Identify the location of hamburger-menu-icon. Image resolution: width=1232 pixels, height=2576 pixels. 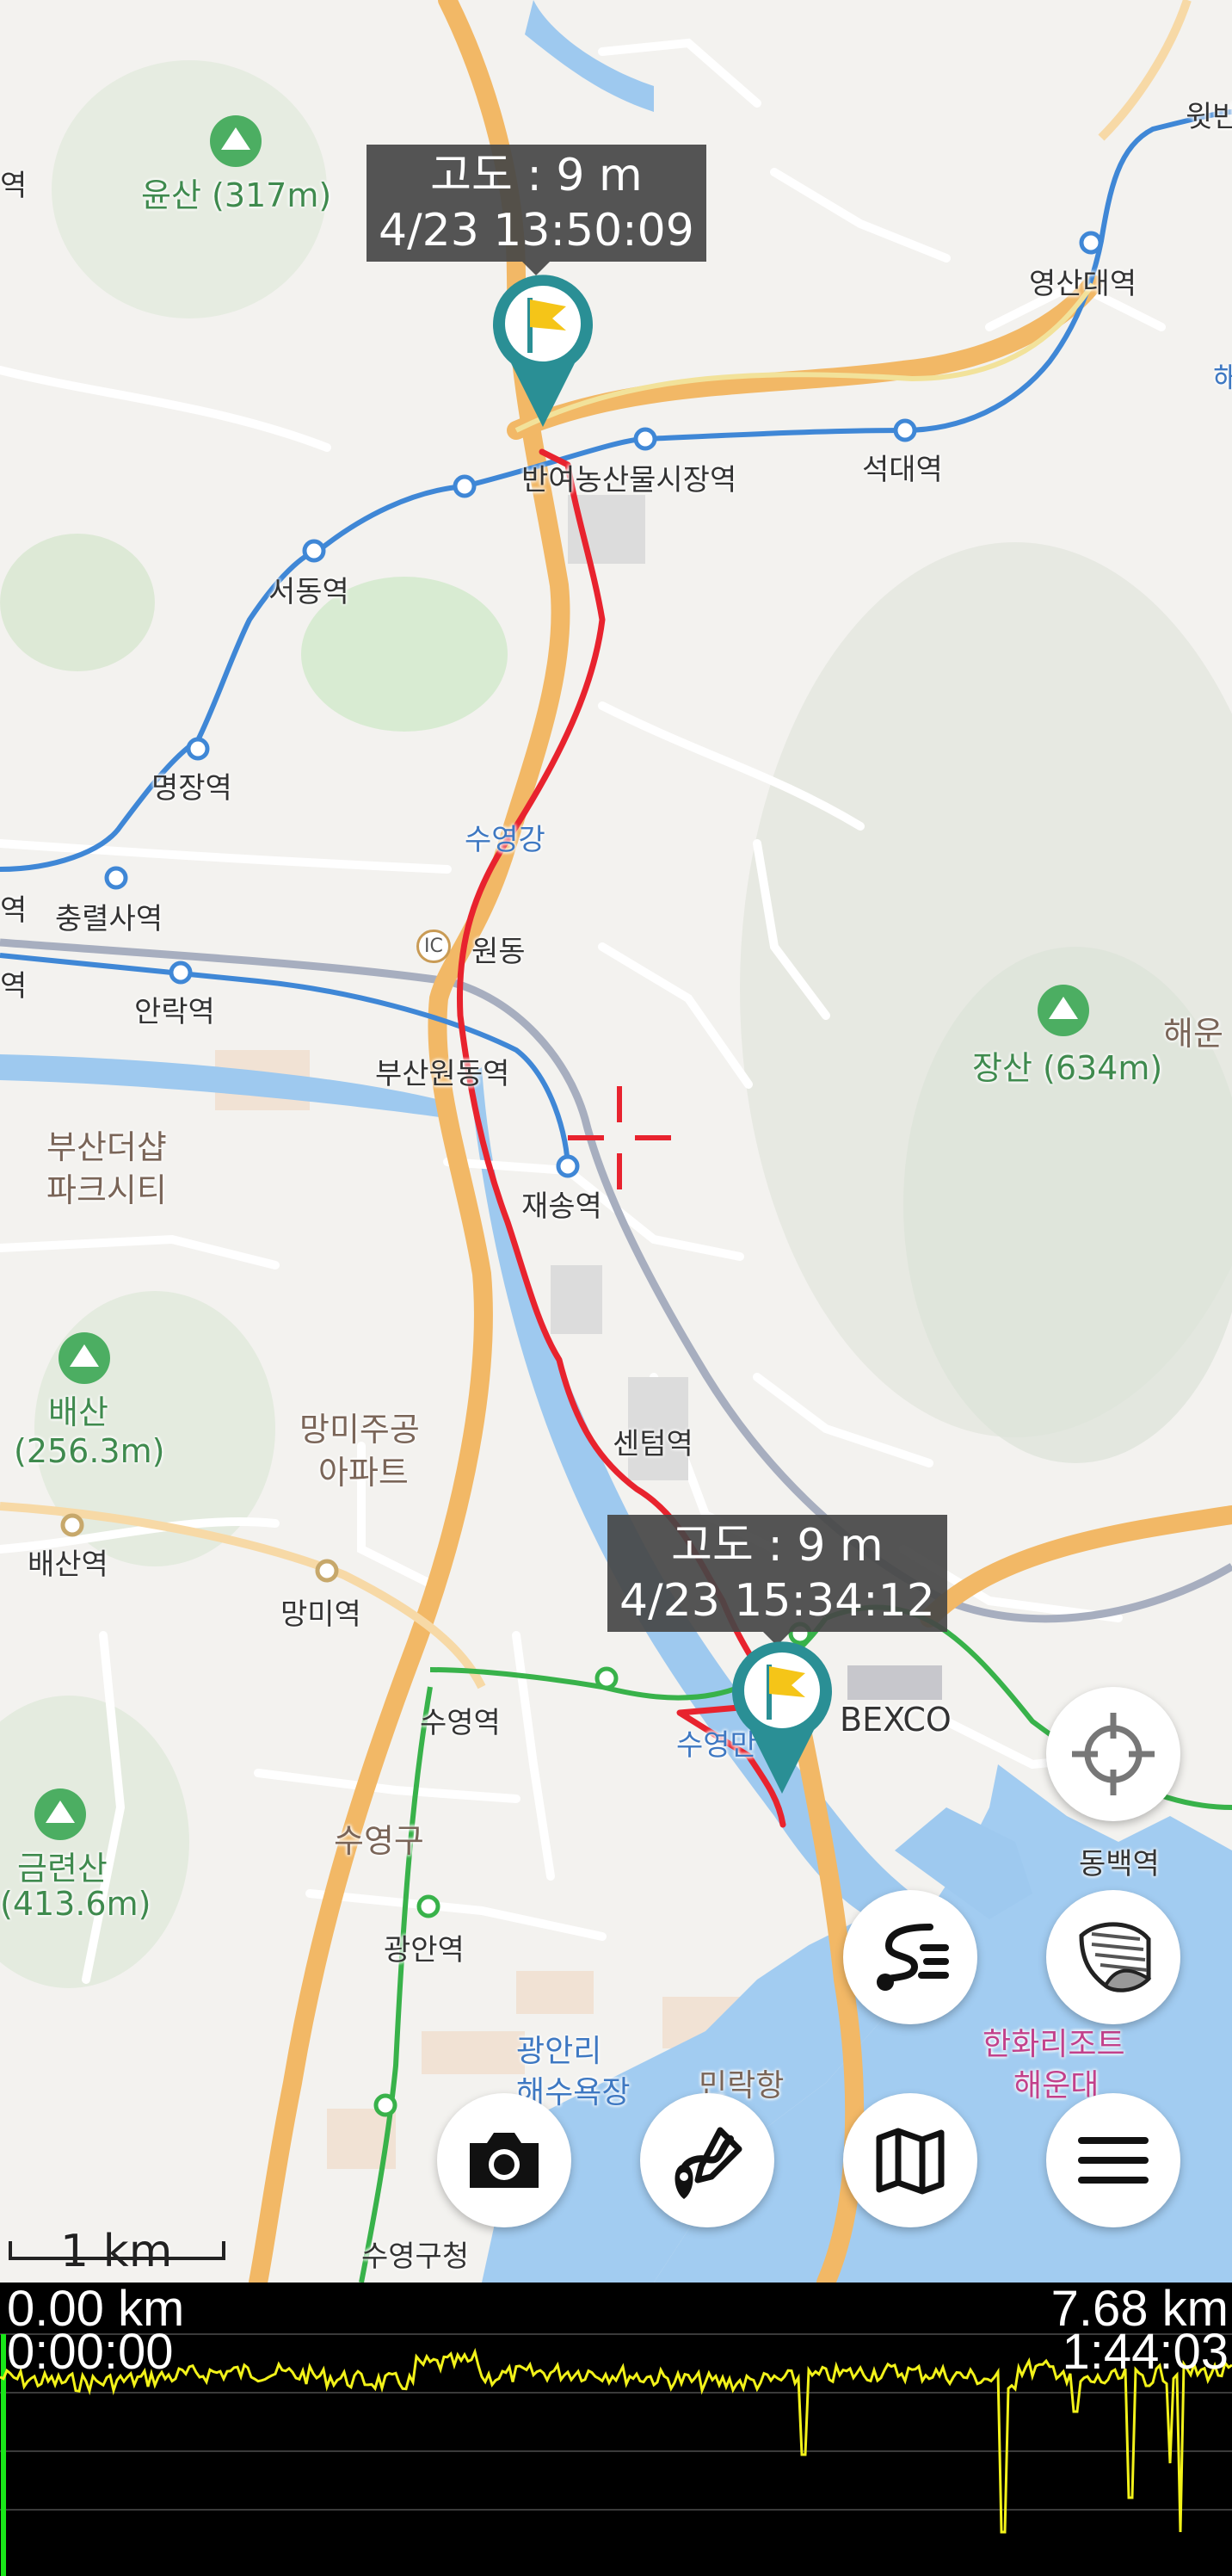
(1114, 2160).